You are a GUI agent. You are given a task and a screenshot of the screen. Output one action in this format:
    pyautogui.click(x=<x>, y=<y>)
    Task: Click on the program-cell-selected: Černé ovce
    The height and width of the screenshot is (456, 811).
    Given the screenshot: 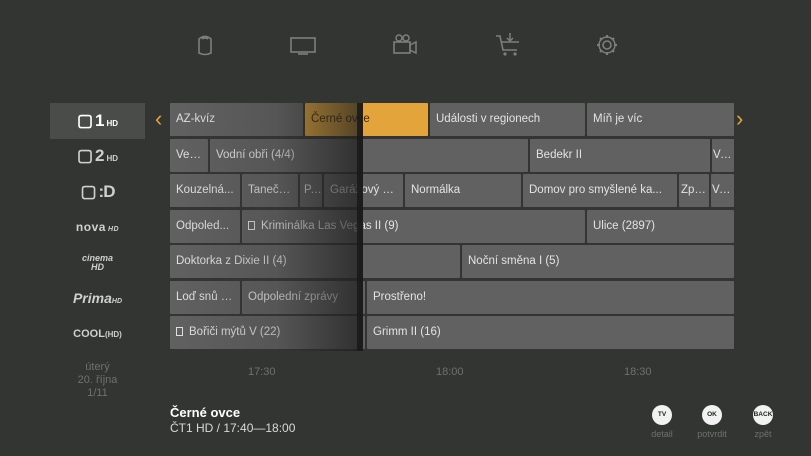 What is the action you would take?
    pyautogui.click(x=366, y=119)
    